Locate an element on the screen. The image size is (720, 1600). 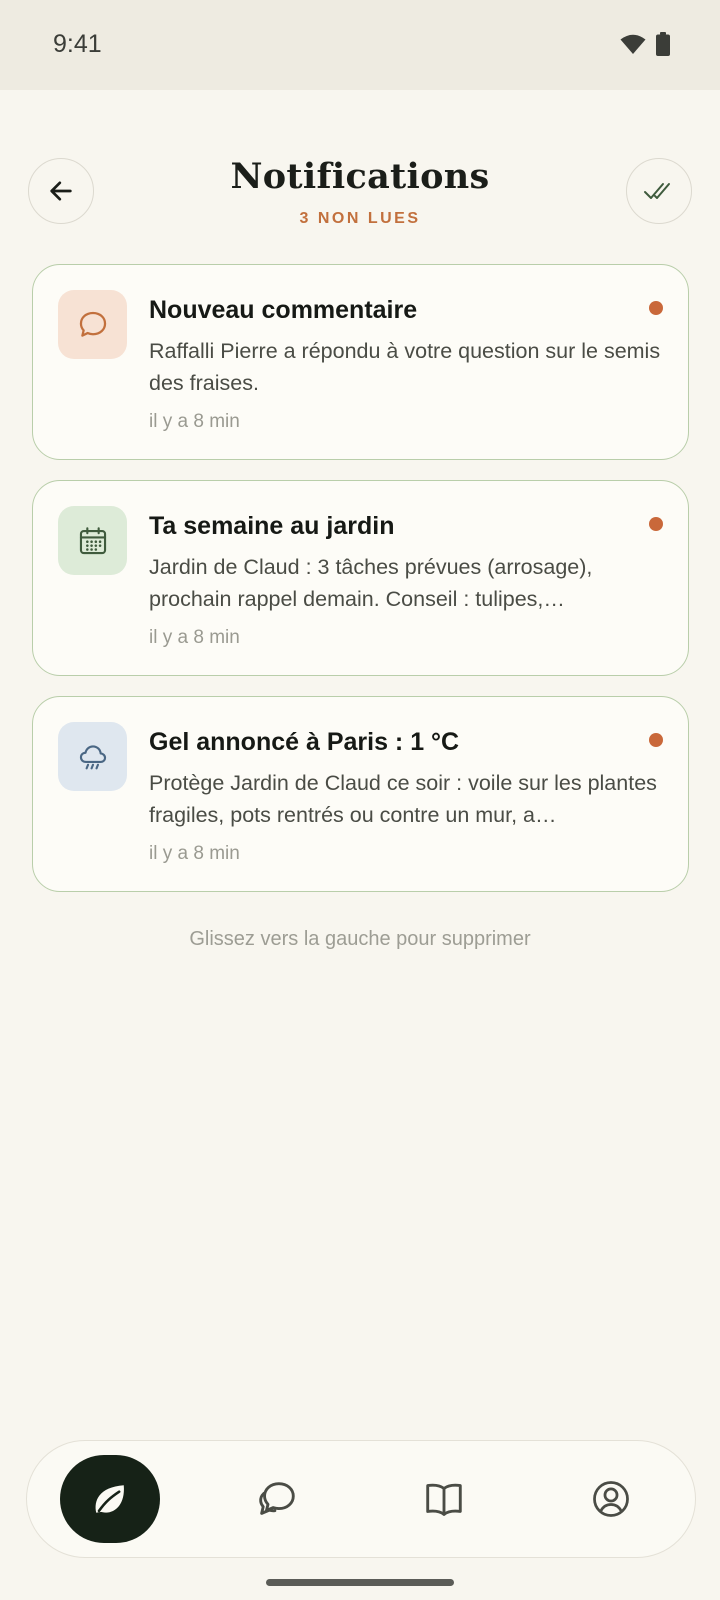
chat-icon is located at coordinates (277, 1498).